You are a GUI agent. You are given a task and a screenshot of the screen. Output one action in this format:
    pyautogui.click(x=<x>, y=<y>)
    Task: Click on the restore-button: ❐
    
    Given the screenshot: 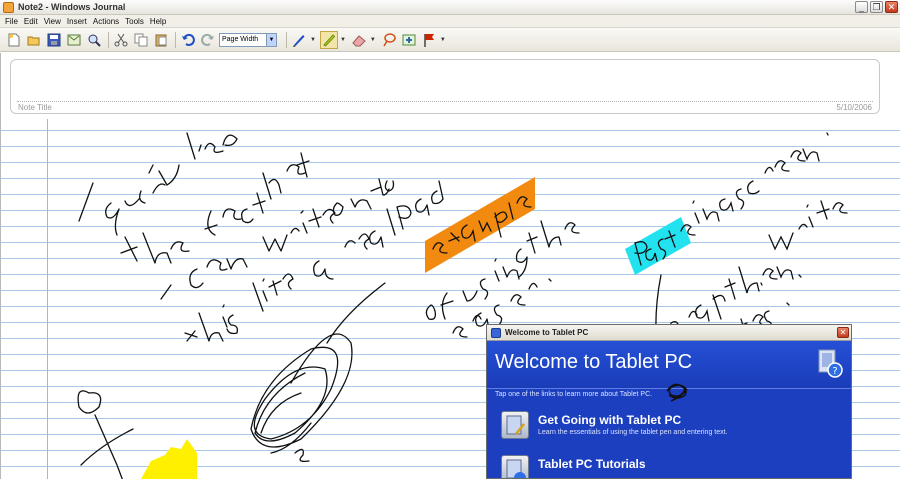 What is the action you would take?
    pyautogui.click(x=876, y=7)
    